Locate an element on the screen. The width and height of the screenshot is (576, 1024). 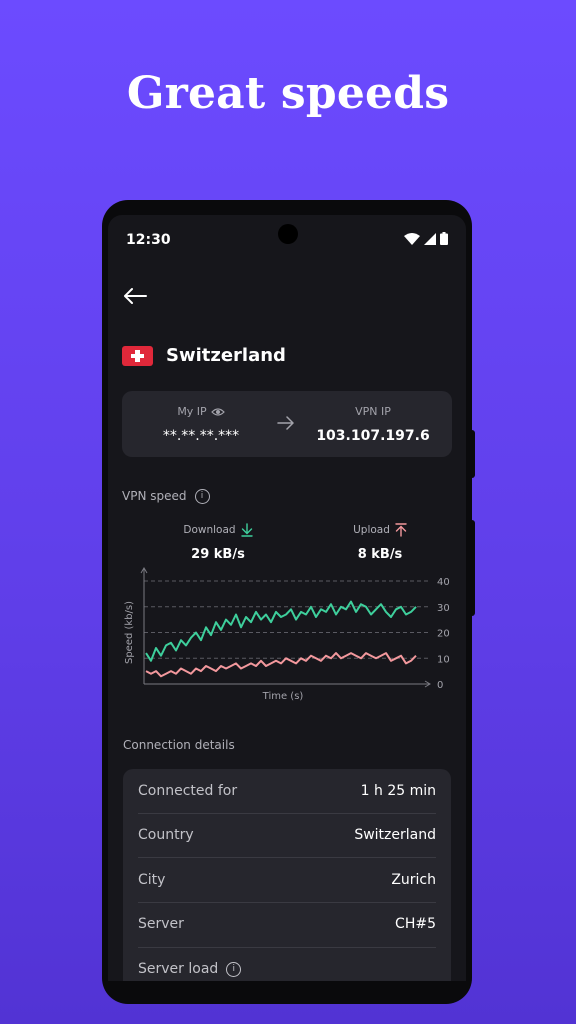
upload-block: Upload 8 kB/s is located at coordinates (380, 542).